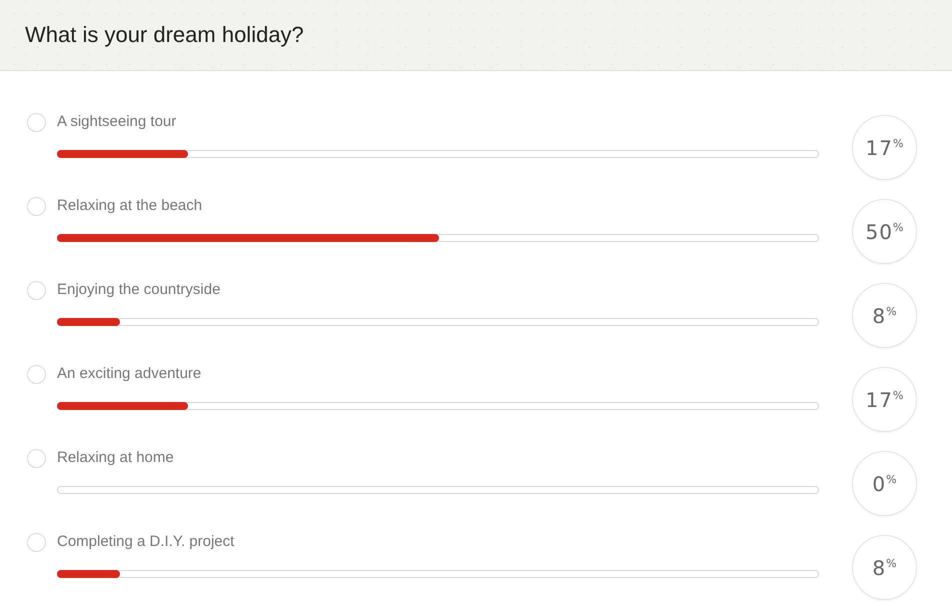 Image resolution: width=952 pixels, height=614 pixels. What do you see at coordinates (145, 542) in the screenshot?
I see `option-label: Completing a D.I.Y. project` at bounding box center [145, 542].